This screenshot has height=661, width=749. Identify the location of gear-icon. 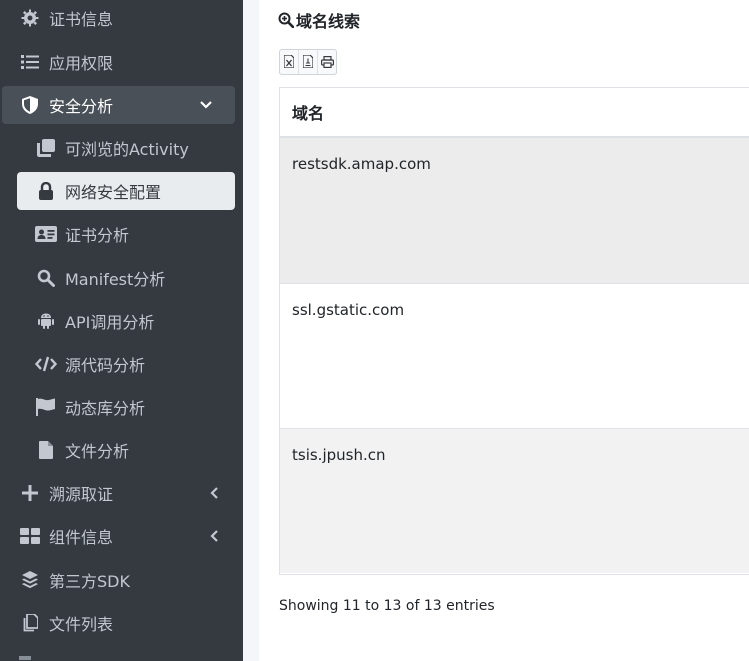
(30, 18).